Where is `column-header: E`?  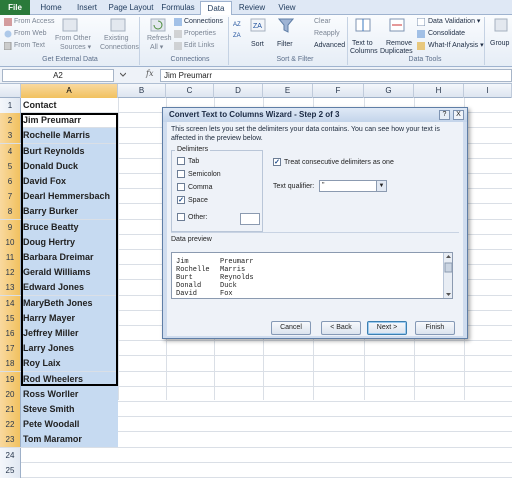 column-header: E is located at coordinates (288, 91).